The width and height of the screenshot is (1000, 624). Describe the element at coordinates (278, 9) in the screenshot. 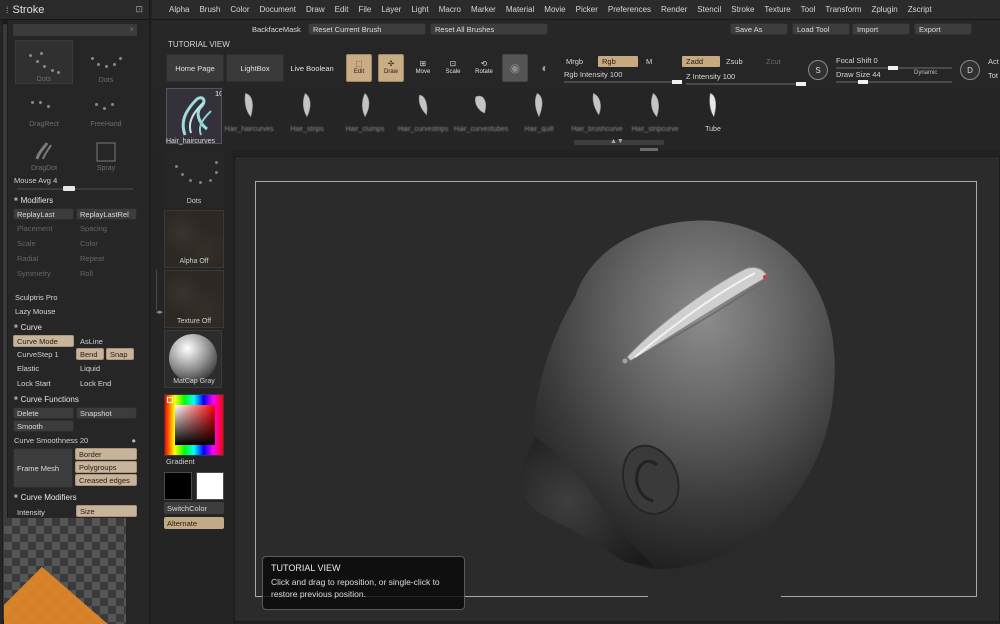

I see `menu-item-document: Document` at that location.